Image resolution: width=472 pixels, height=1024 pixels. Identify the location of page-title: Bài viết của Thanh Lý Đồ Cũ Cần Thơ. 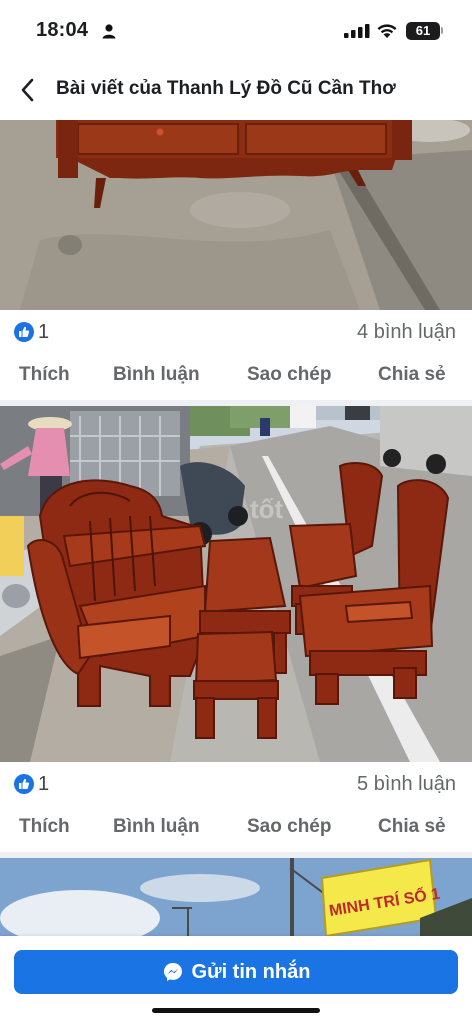
(226, 88).